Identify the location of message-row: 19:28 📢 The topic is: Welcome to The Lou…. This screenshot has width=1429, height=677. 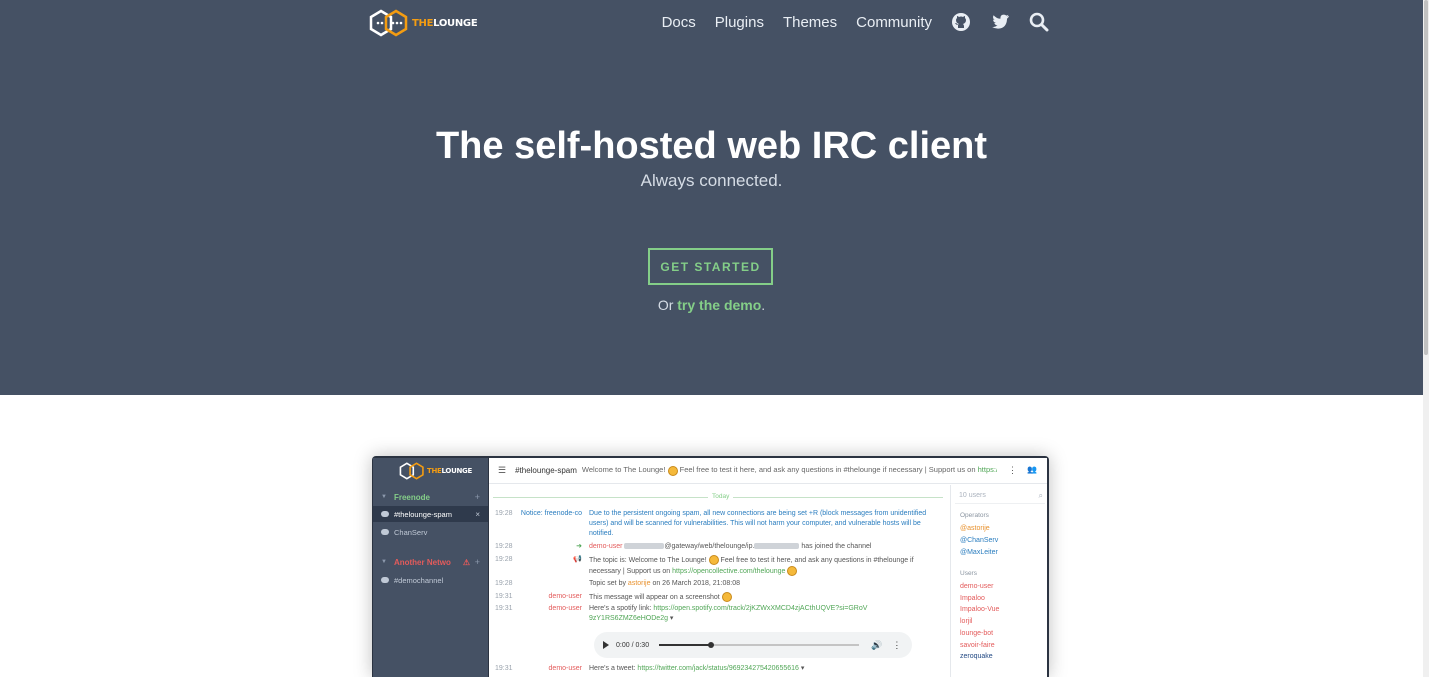
(704, 565).